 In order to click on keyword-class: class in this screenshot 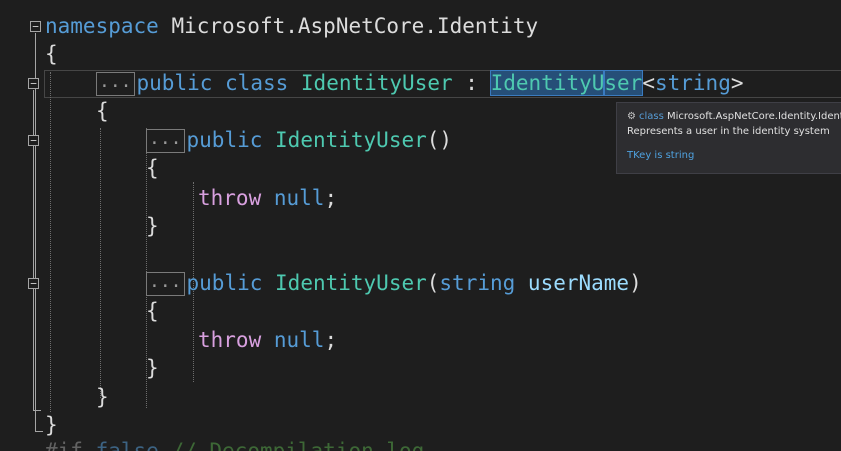, I will do `click(257, 83)`.